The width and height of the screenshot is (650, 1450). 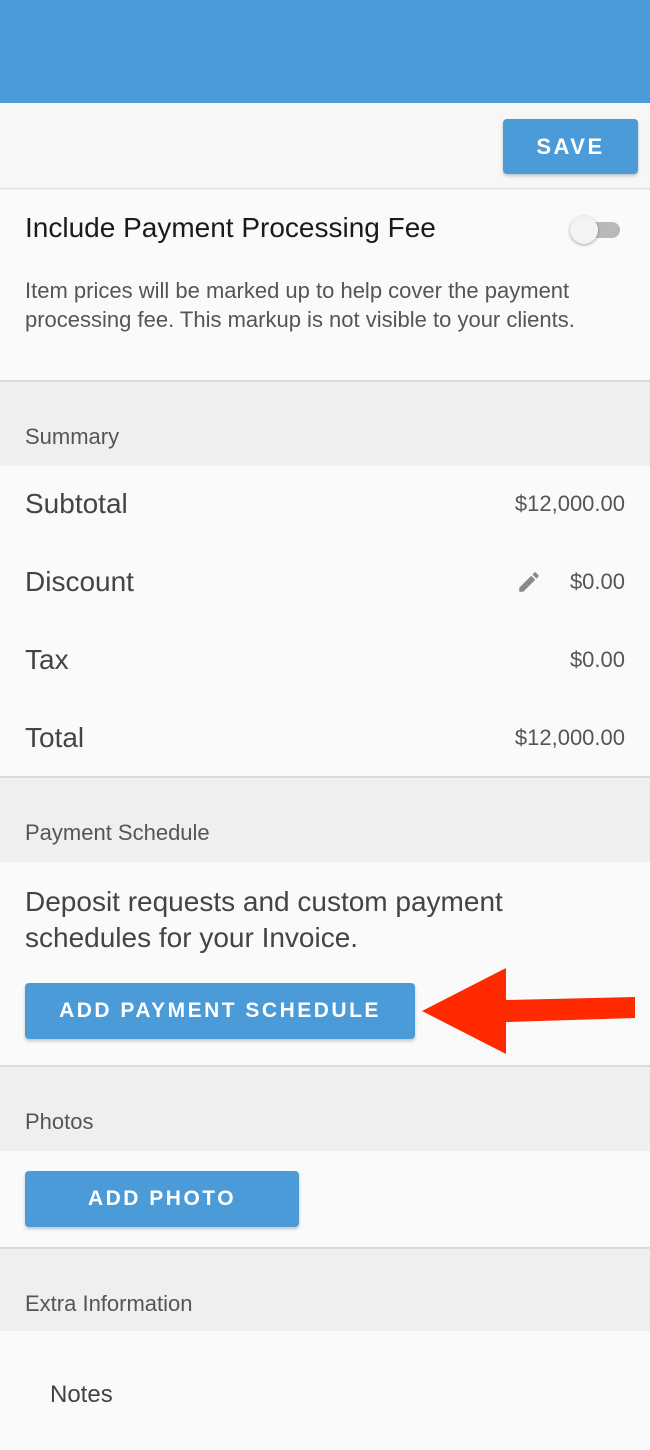 I want to click on action-bar: SAVE, so click(x=325, y=146).